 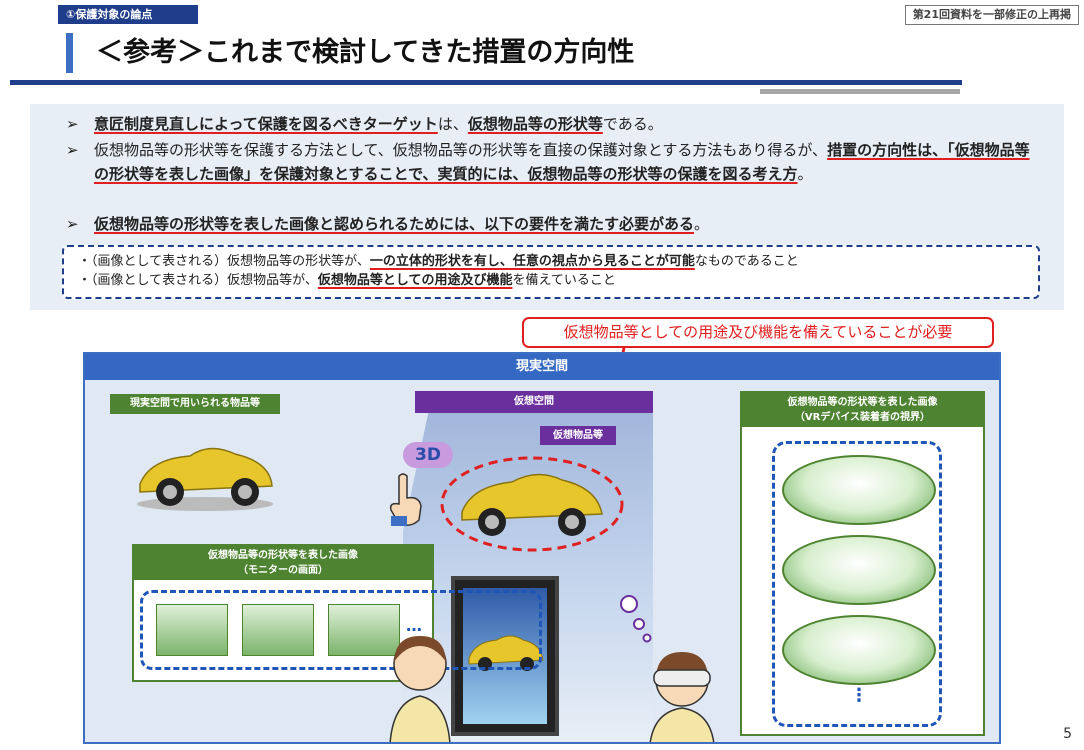 What do you see at coordinates (682, 697) in the screenshot?
I see `vr-user-icon` at bounding box center [682, 697].